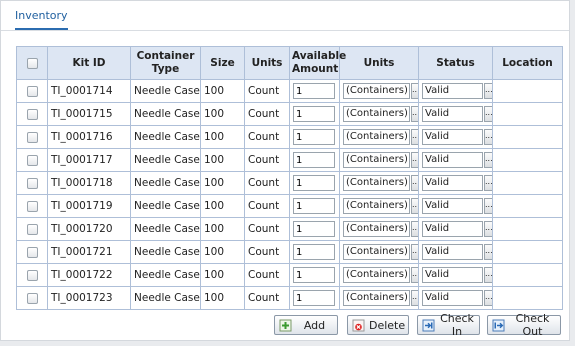 The image size is (575, 346). What do you see at coordinates (378, 325) in the screenshot?
I see `delete-button: Delete` at bounding box center [378, 325].